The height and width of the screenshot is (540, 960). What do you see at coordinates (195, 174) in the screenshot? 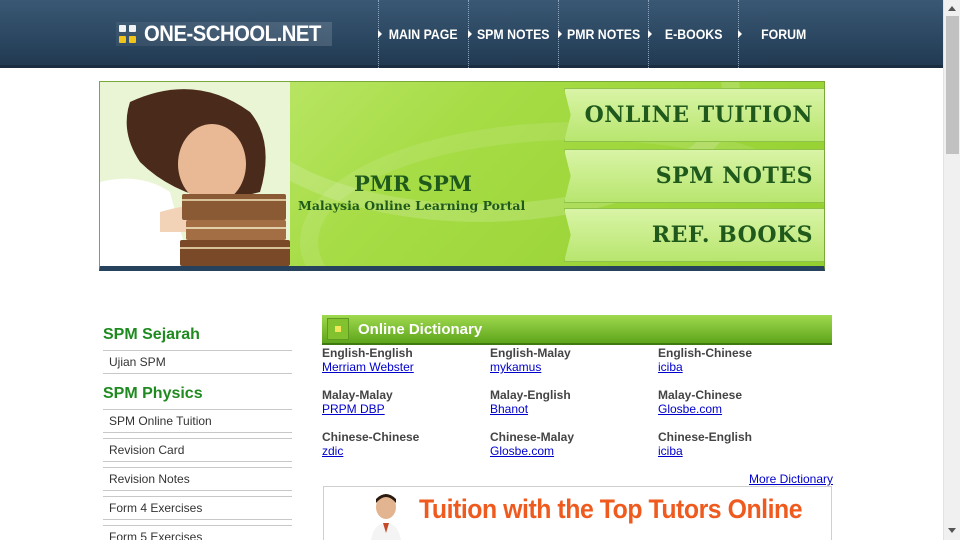
I see `student-photo` at bounding box center [195, 174].